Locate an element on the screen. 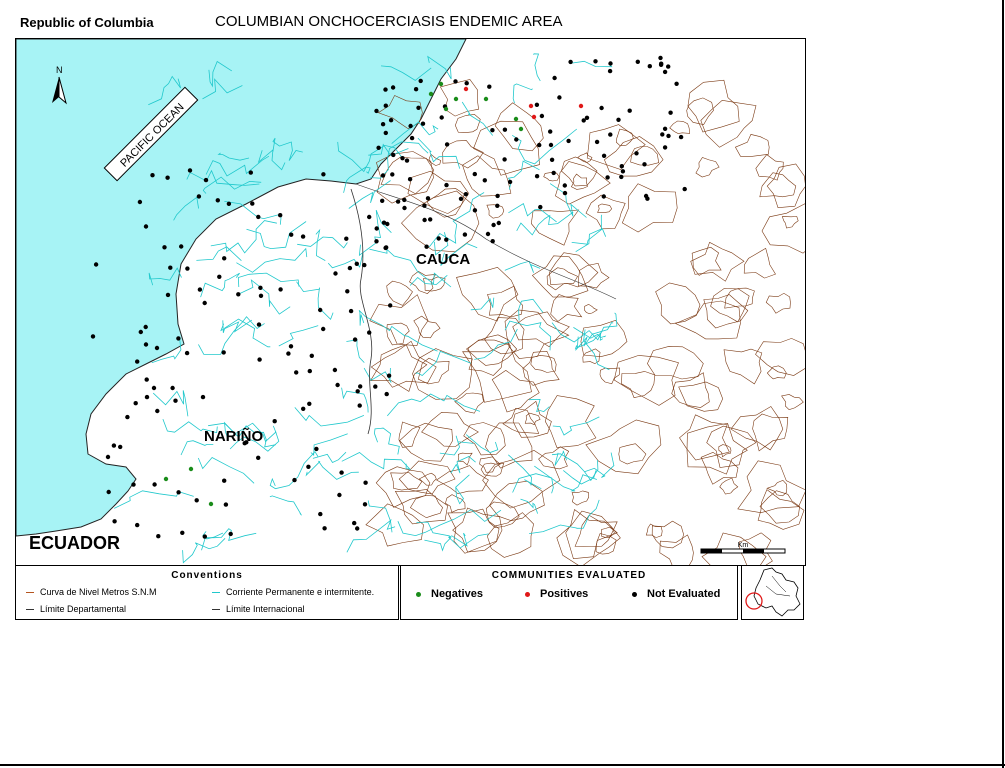  red-dot-icon is located at coordinates (527, 594).